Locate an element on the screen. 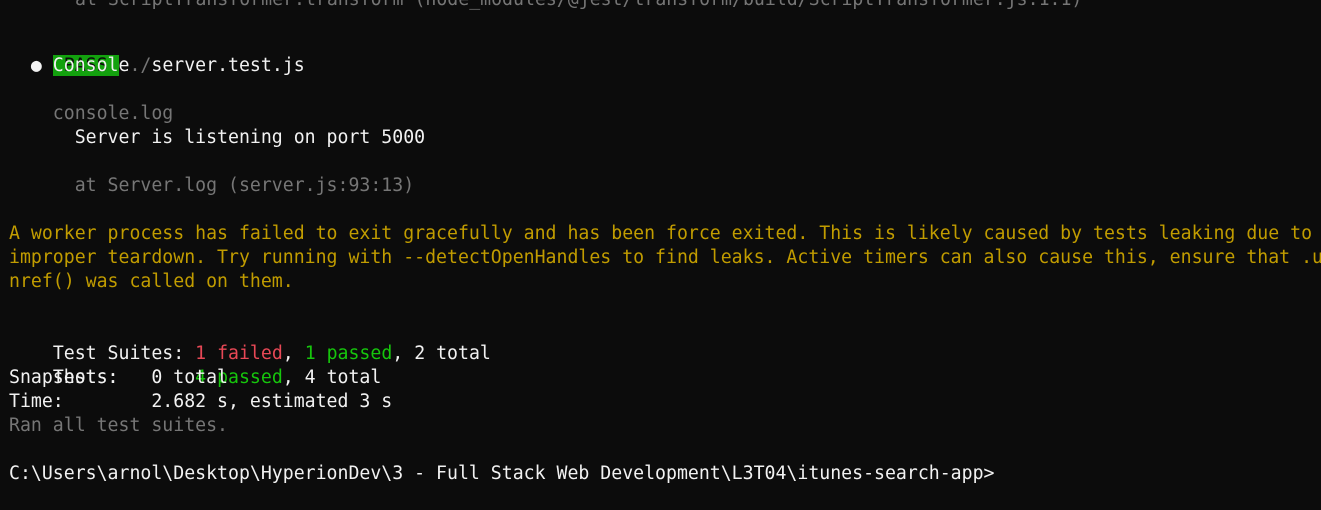 This screenshot has width=1321, height=510. summary-tests: Tests: 4 passed, 4 total is located at coordinates (195, 365).